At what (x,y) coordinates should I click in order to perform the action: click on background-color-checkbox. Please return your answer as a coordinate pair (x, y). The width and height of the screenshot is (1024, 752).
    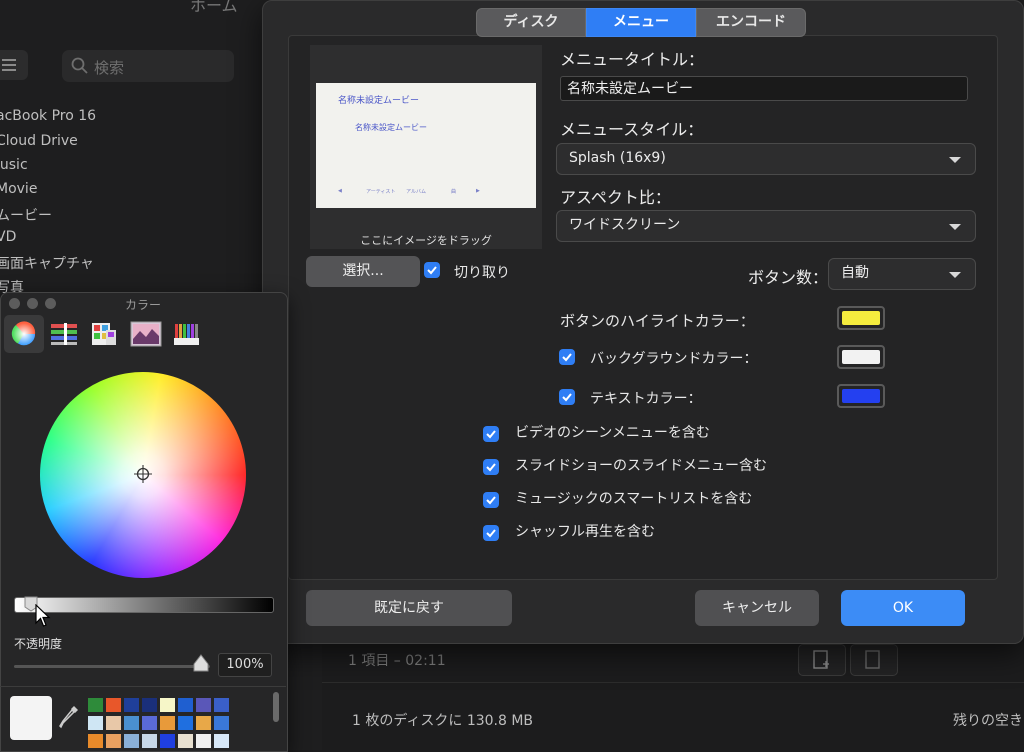
    Looking at the image, I should click on (567, 357).